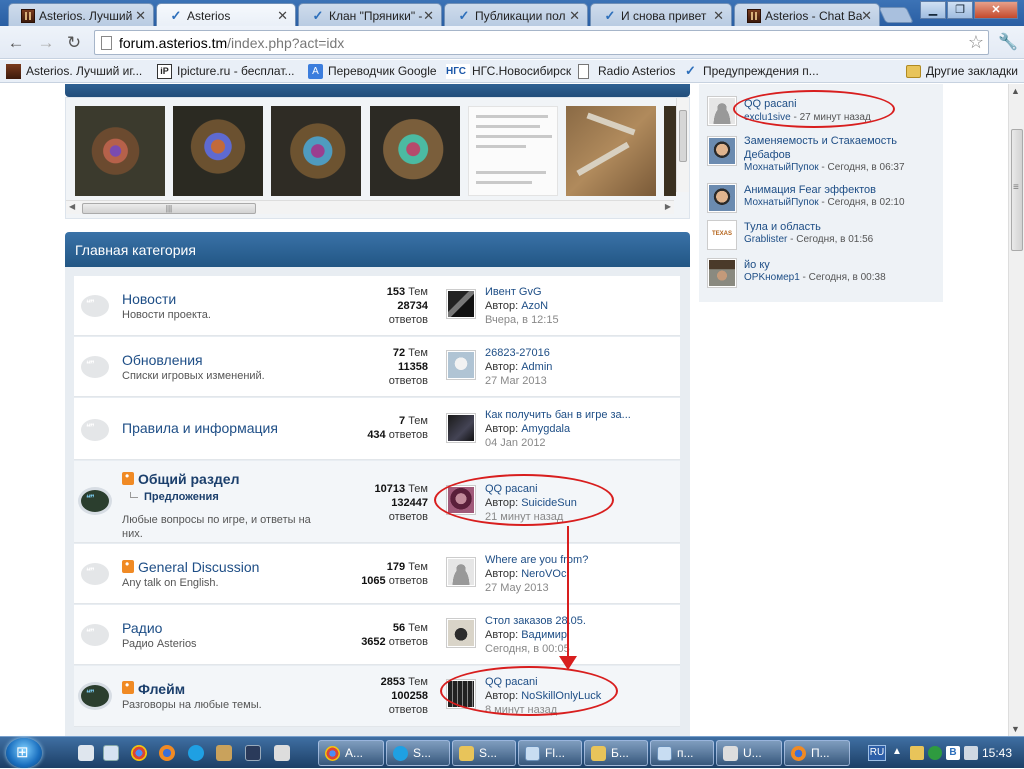  What do you see at coordinates (626, 71) in the screenshot?
I see `bookmark-radio-asterios: Radio Asterios` at bounding box center [626, 71].